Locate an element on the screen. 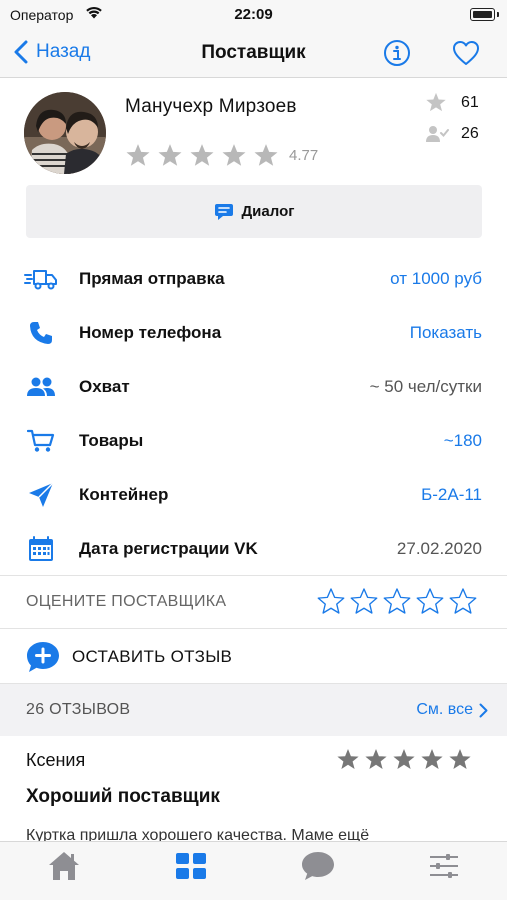 The image size is (507, 900). rating-value: 4.77 is located at coordinates (304, 155).